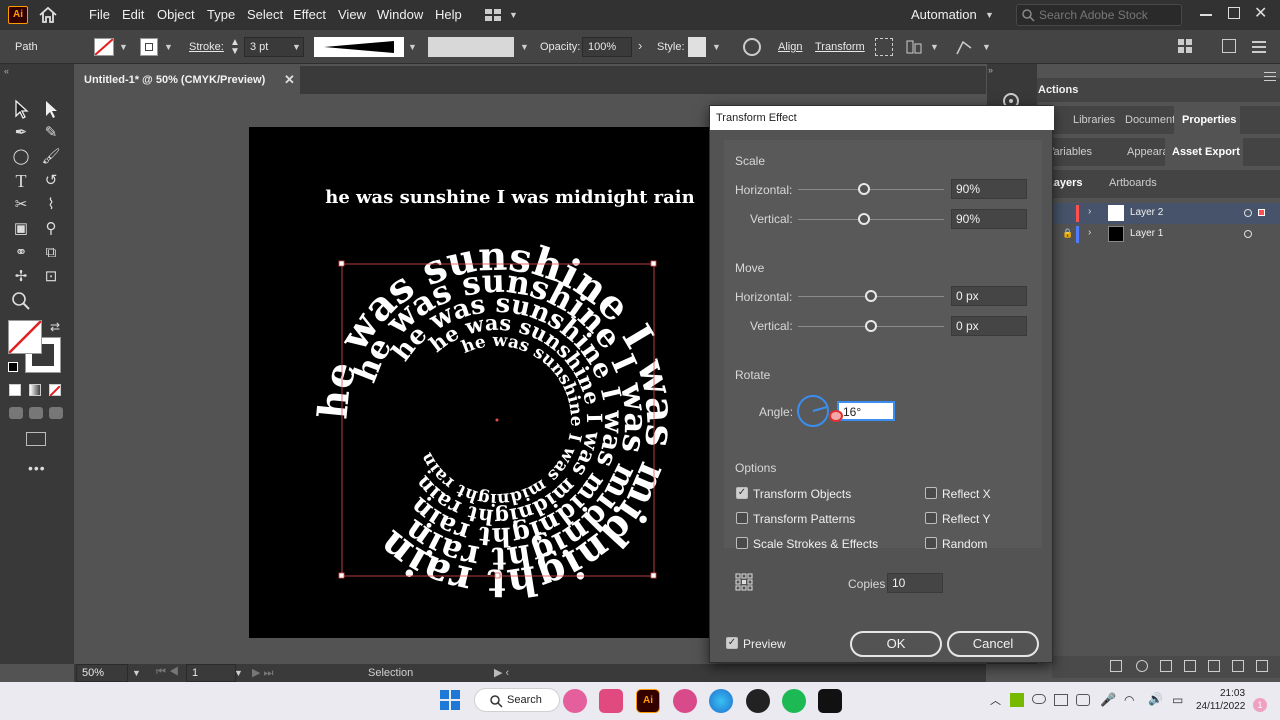  I want to click on tab-variables: Variables, so click(1069, 152).